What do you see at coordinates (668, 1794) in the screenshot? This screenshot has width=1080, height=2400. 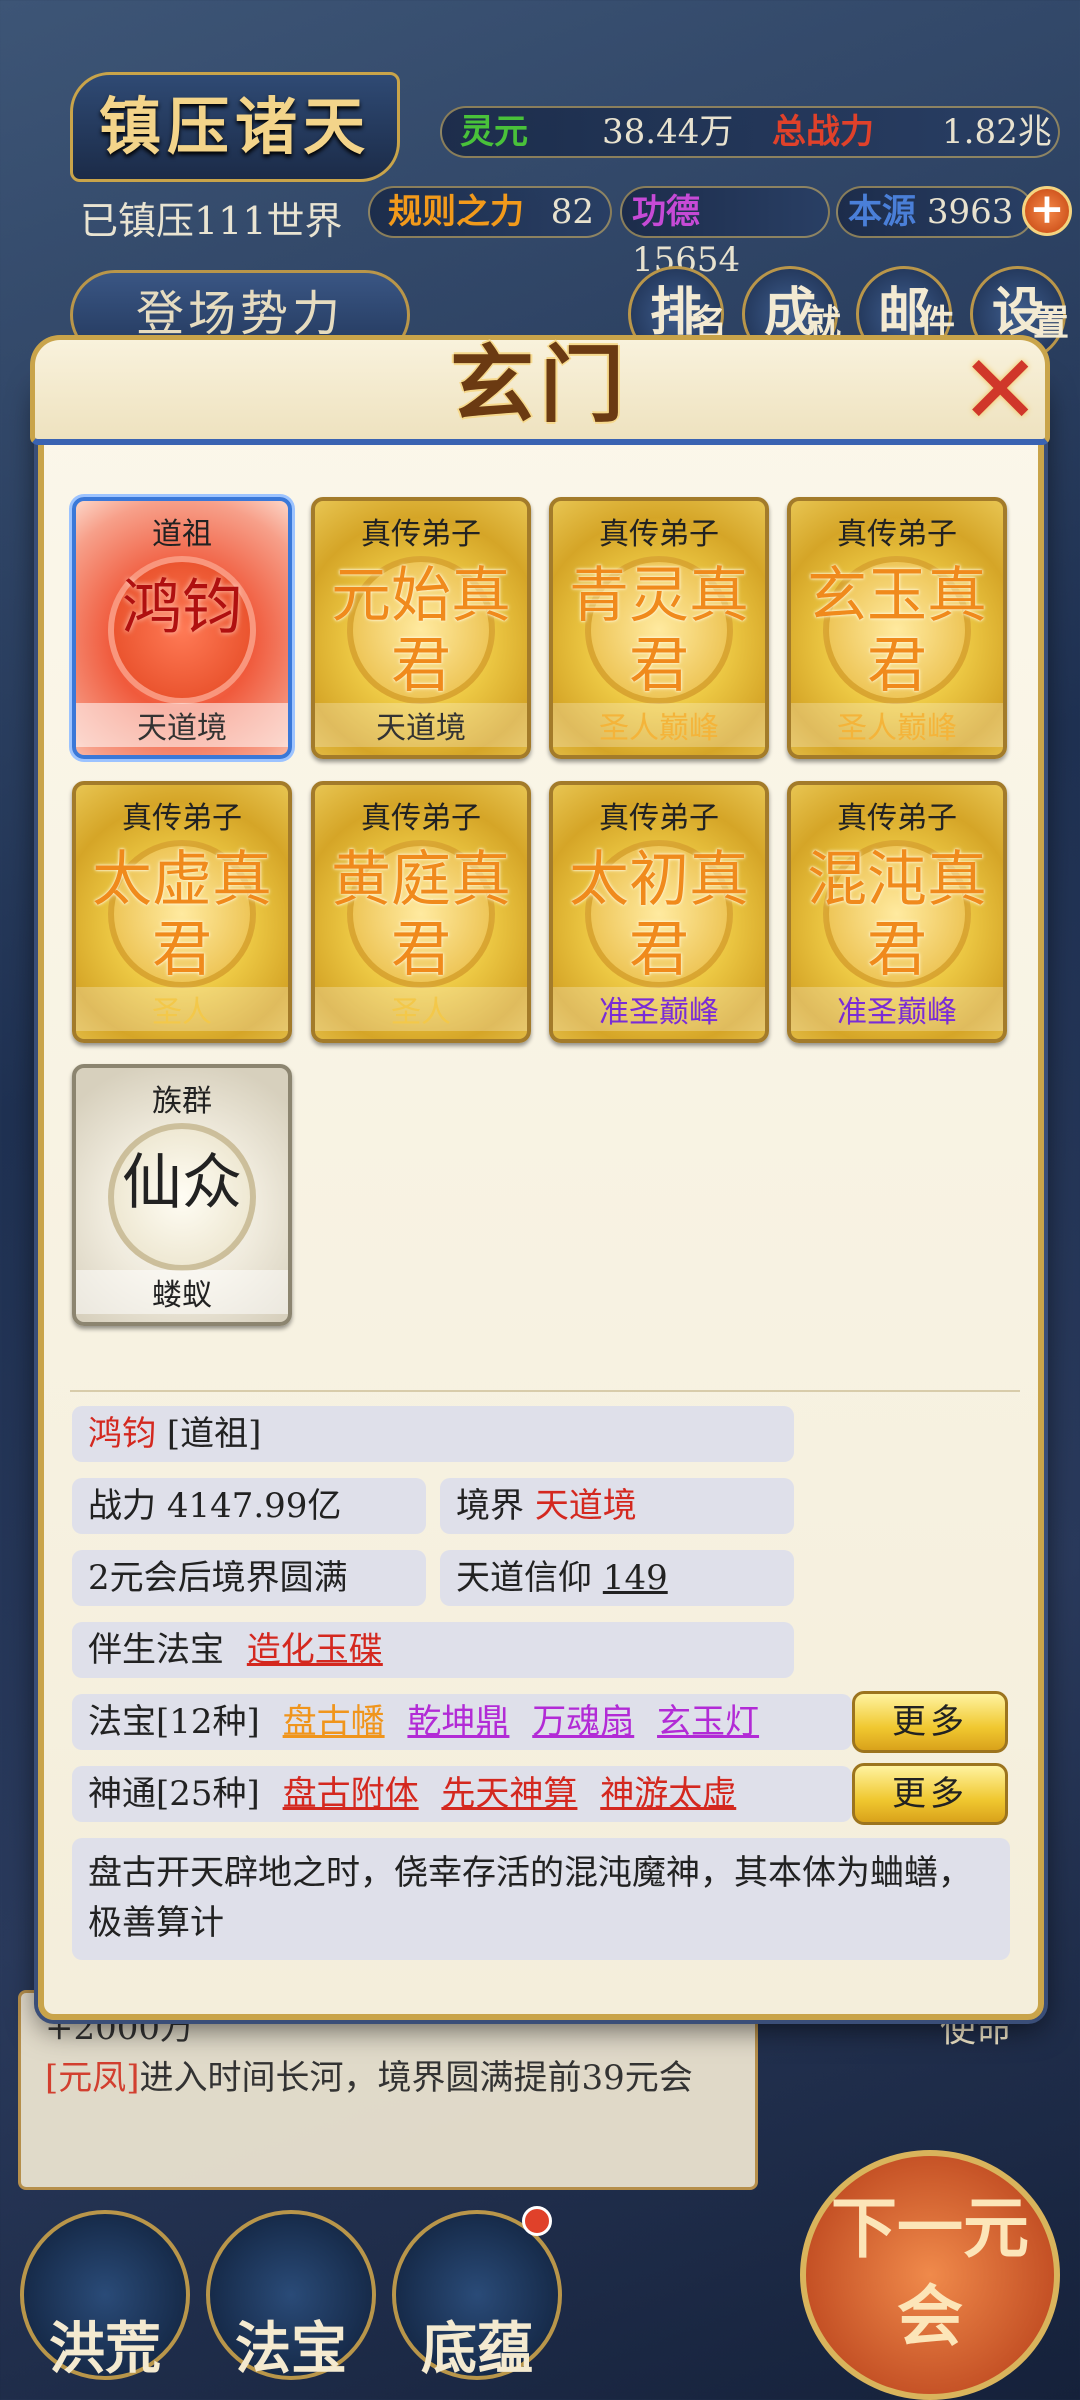 I see `skill-link: 神游太虚` at bounding box center [668, 1794].